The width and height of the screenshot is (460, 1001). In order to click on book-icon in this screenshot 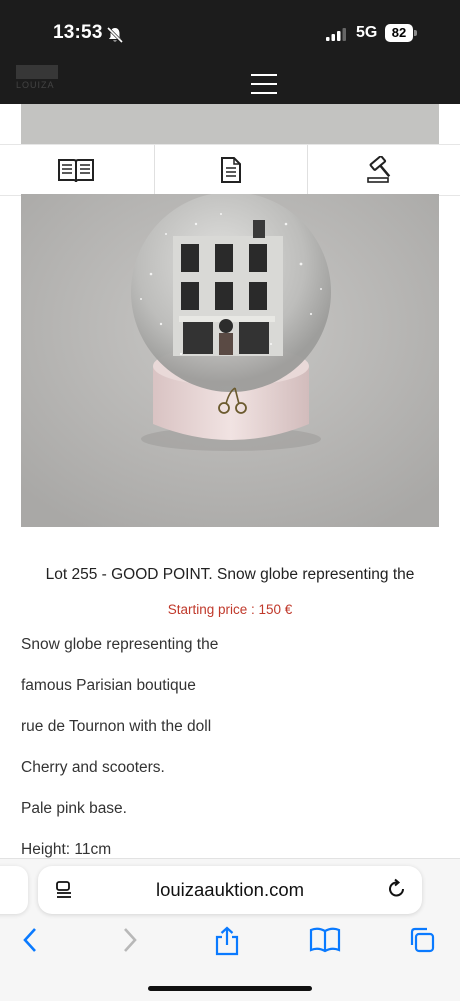, I will do `click(76, 171)`.